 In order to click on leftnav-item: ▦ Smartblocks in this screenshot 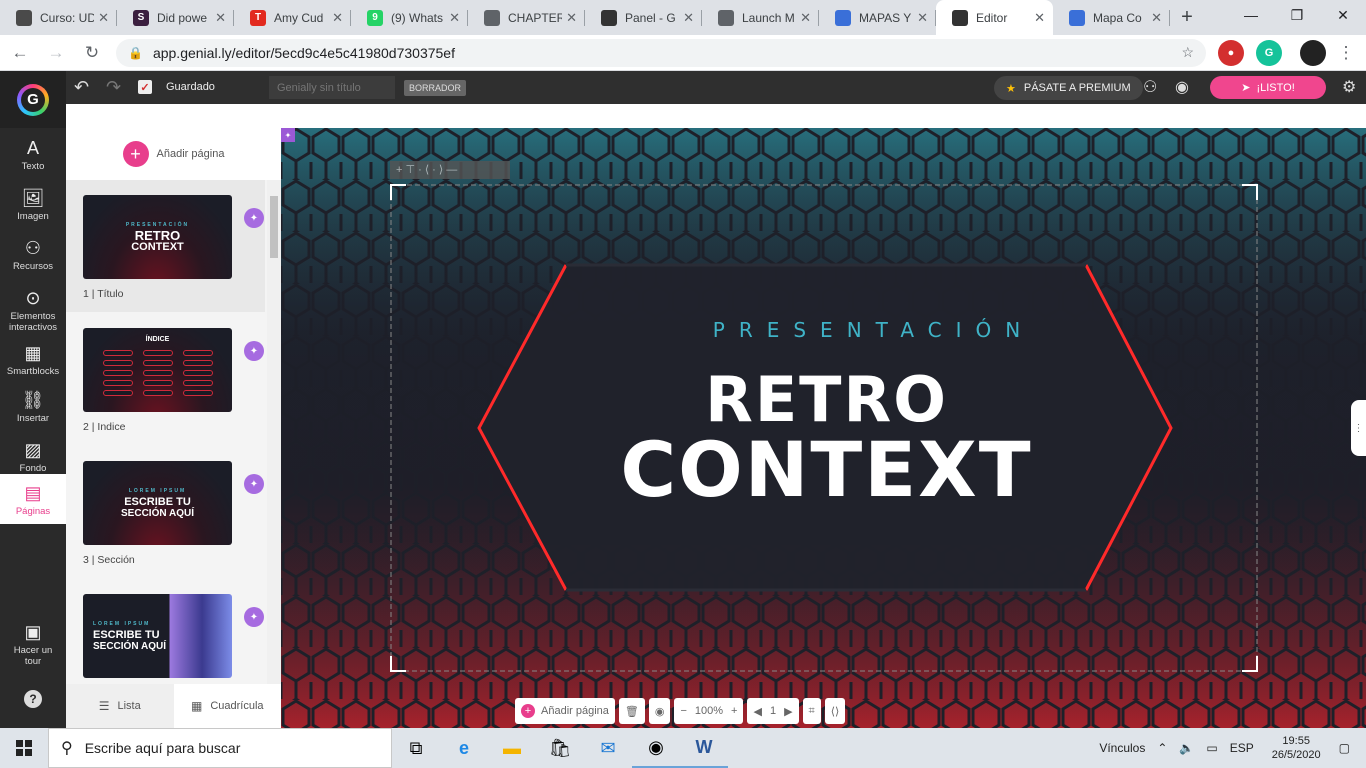, I will do `click(33, 360)`.